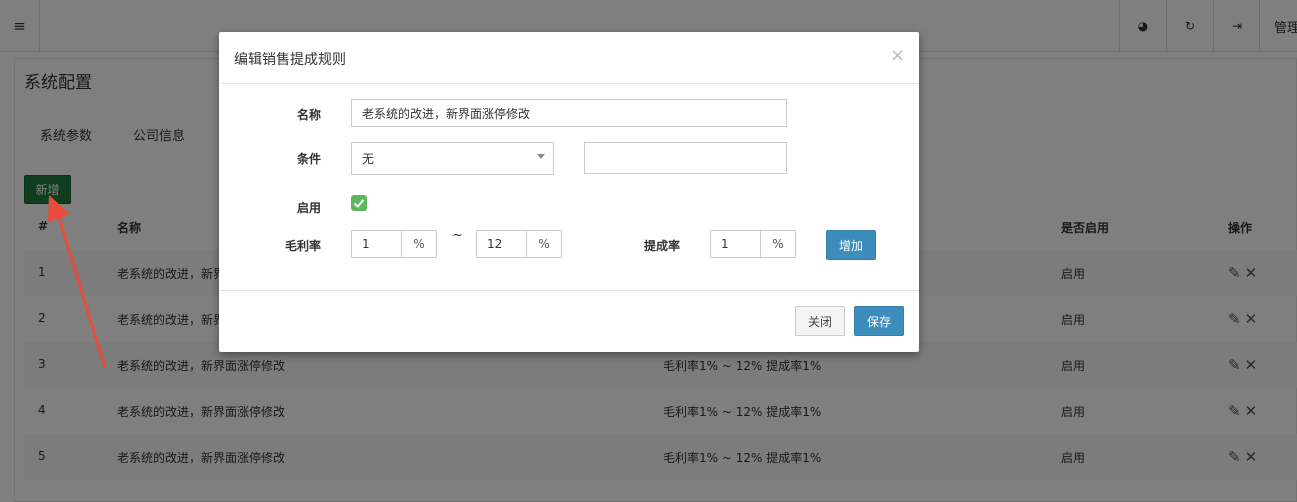 This screenshot has height=502, width=1297. What do you see at coordinates (569, 58) in the screenshot?
I see `modal-header: 编辑销售提成规则 ×` at bounding box center [569, 58].